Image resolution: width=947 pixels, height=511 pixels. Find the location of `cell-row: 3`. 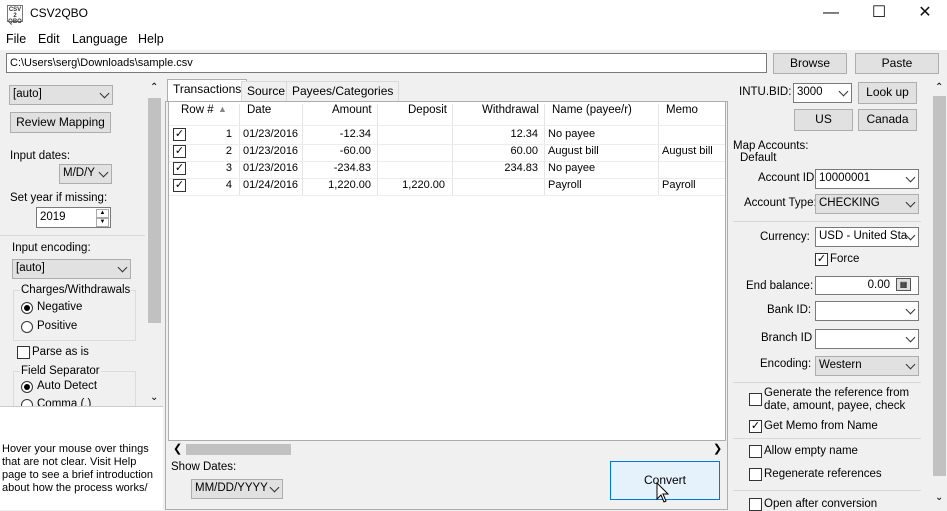

cell-row: 3 is located at coordinates (228, 168).